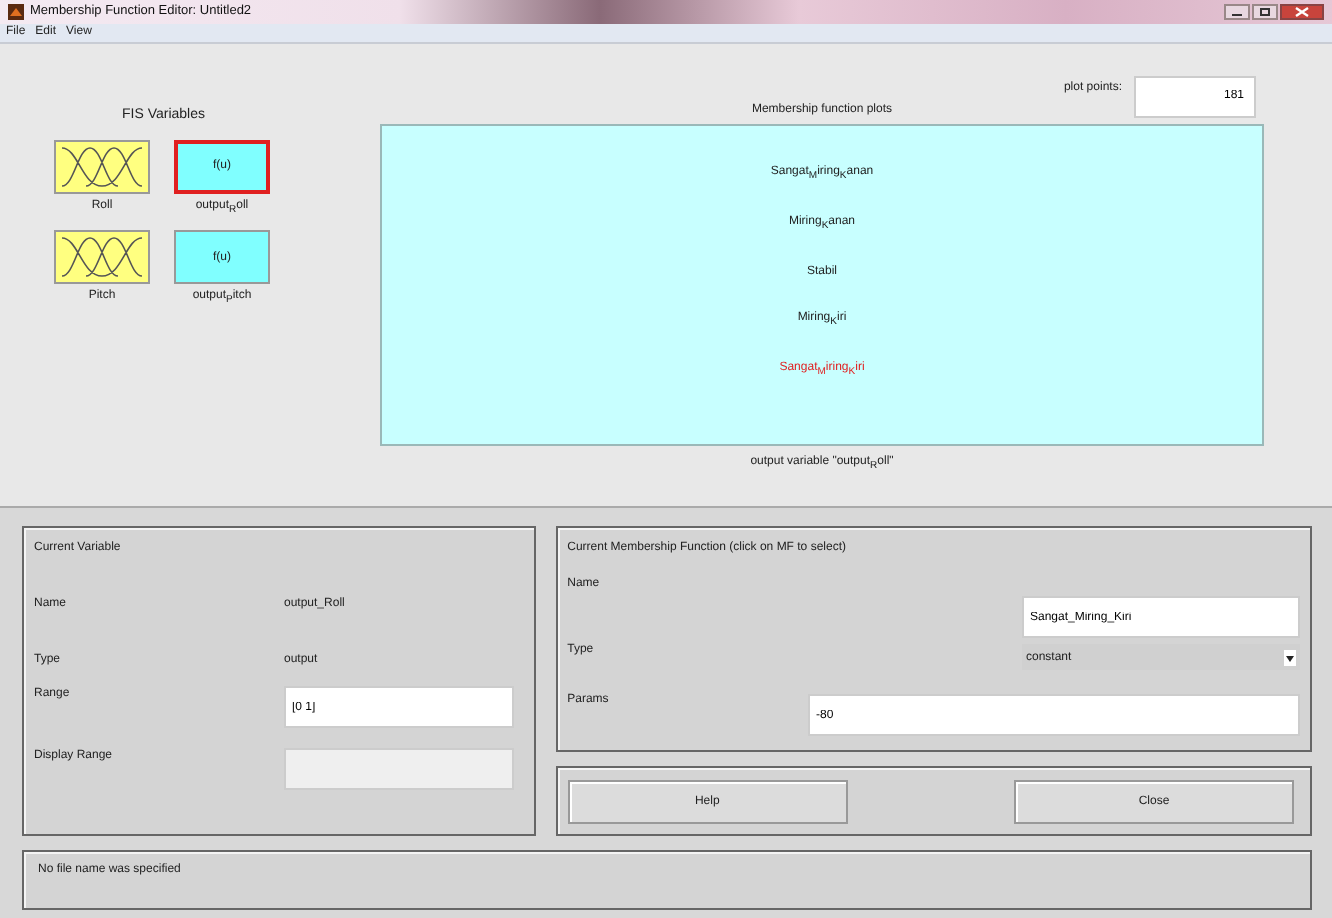  I want to click on dropdown-arrow-icon, so click(1290, 657).